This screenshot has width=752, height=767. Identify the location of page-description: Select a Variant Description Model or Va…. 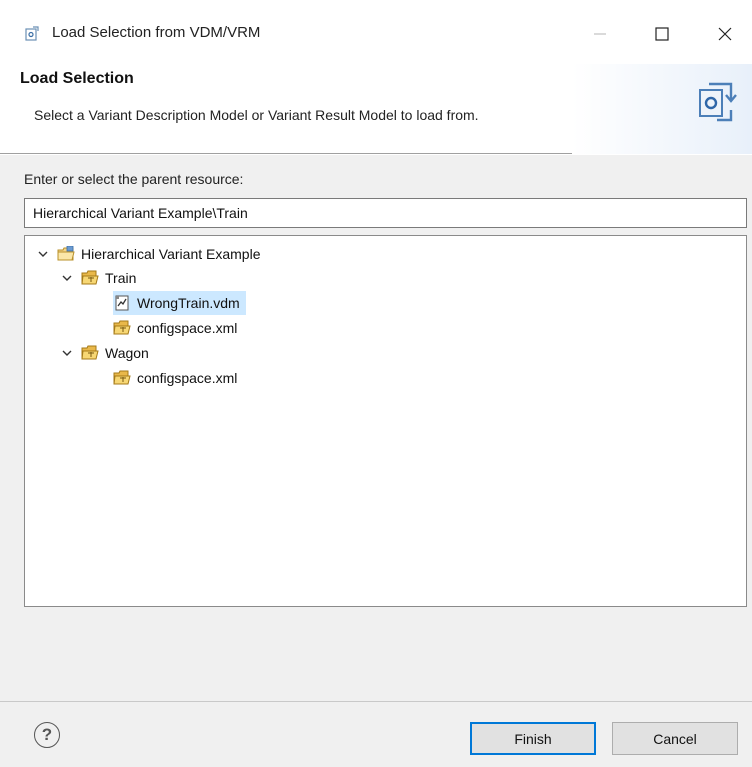
(256, 115).